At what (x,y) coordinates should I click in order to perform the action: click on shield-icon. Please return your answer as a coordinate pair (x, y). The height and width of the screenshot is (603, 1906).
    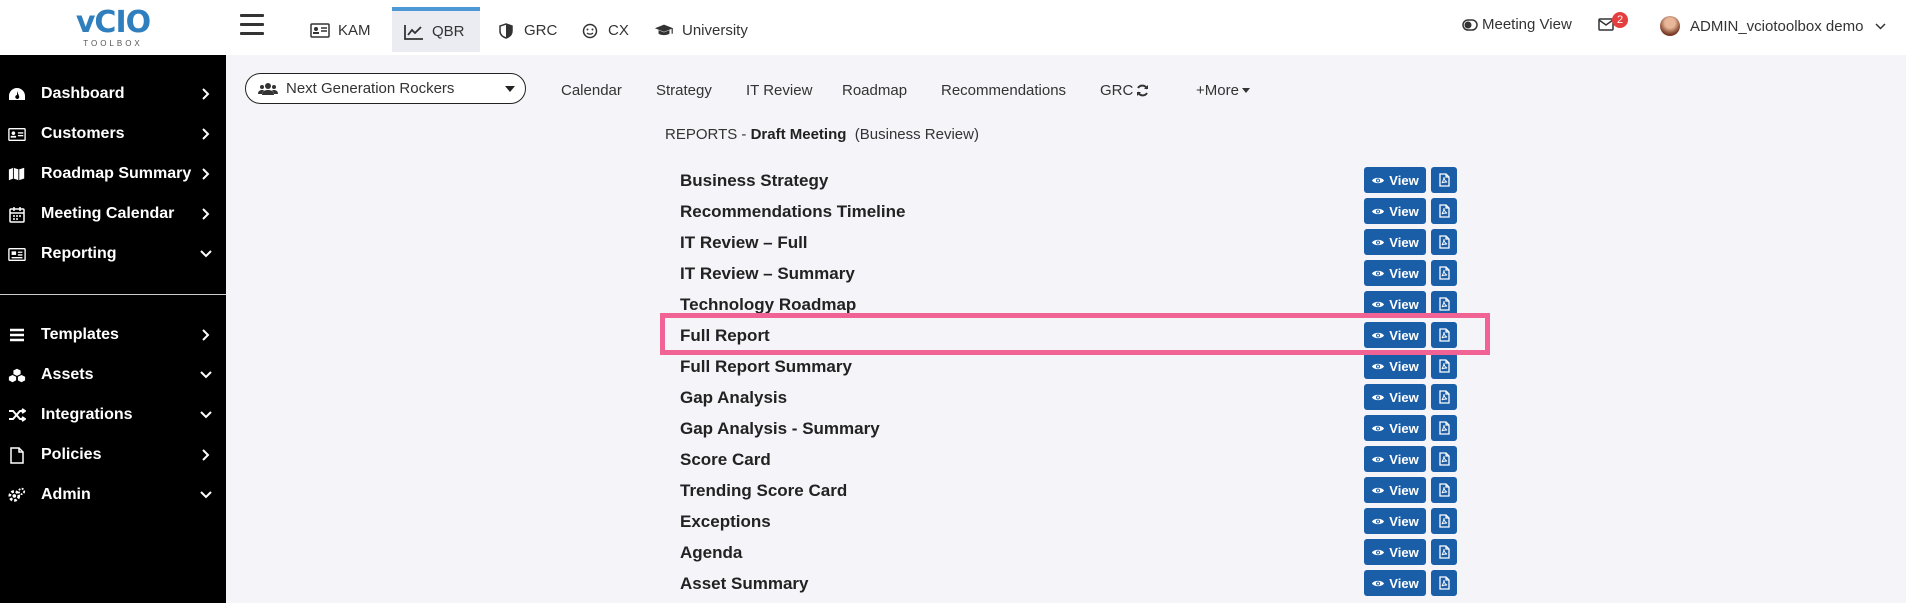
    Looking at the image, I should click on (506, 30).